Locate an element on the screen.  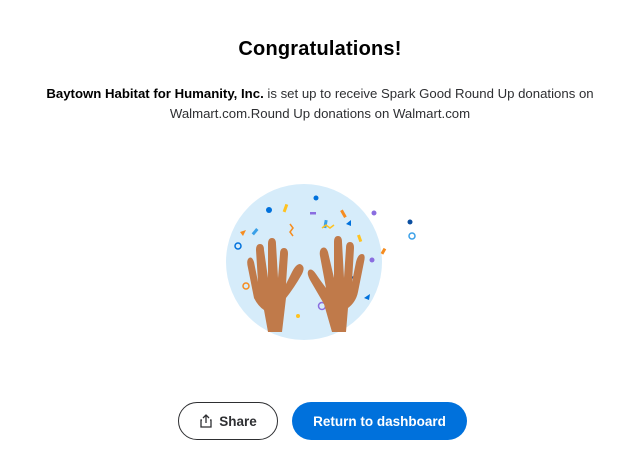
page-title: Congratulations! is located at coordinates (320, 49).